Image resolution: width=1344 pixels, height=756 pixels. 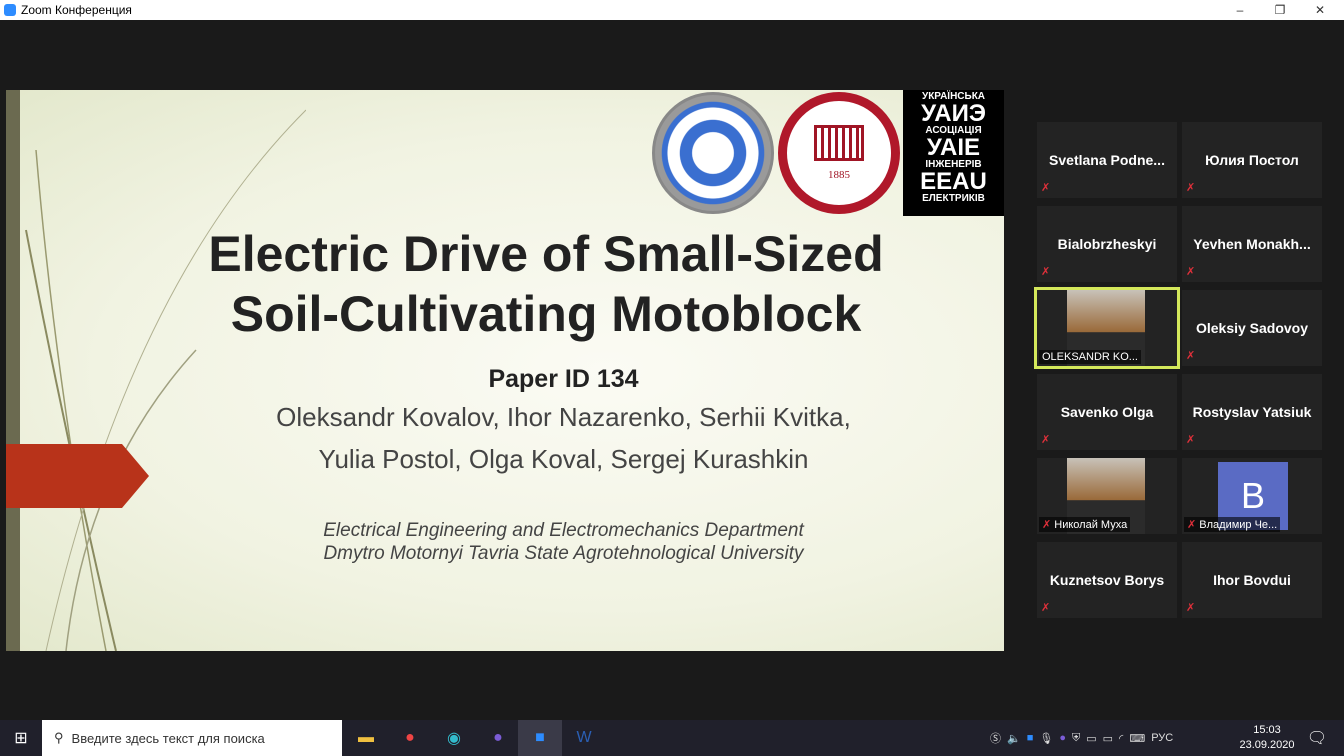 I want to click on participant-name: Bialobrzheskyi, so click(x=1107, y=244).